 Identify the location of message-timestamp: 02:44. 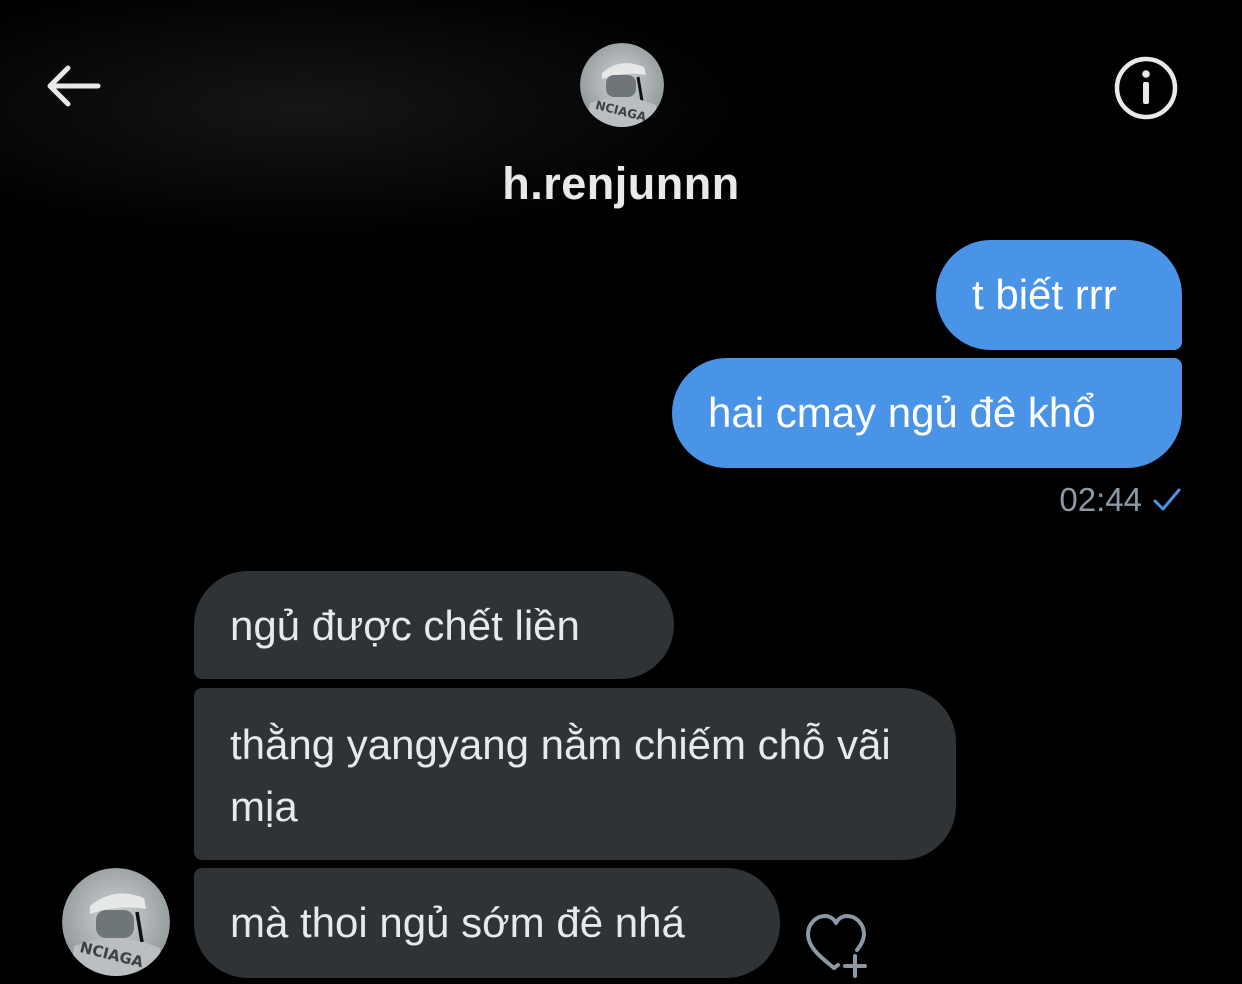
(1100, 499).